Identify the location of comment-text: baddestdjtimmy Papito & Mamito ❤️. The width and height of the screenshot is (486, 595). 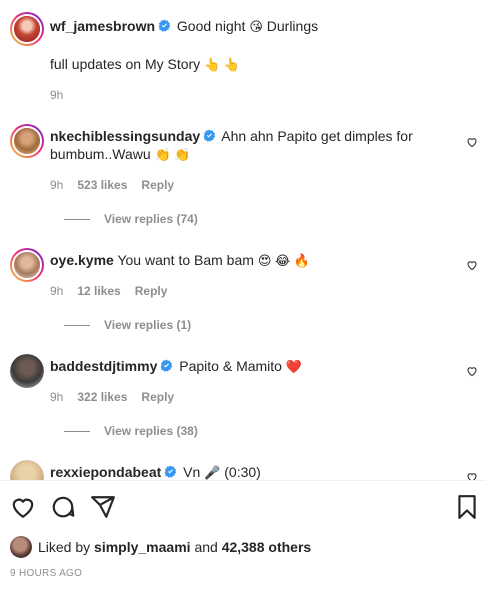
(176, 366).